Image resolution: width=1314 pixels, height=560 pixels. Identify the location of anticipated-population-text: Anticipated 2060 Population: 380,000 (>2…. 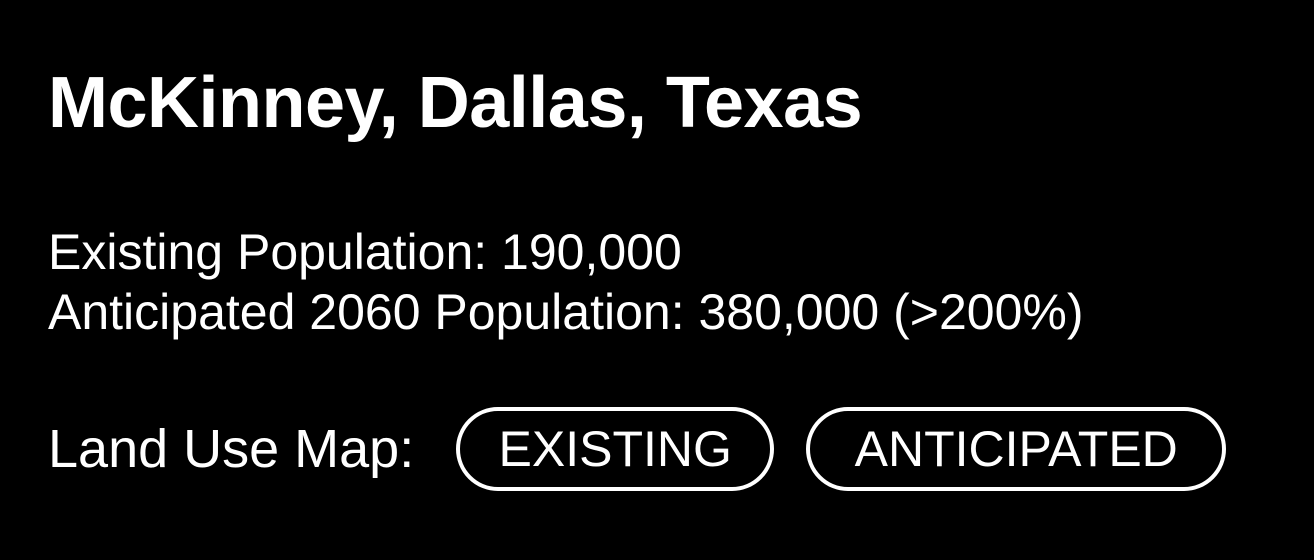
(566, 312).